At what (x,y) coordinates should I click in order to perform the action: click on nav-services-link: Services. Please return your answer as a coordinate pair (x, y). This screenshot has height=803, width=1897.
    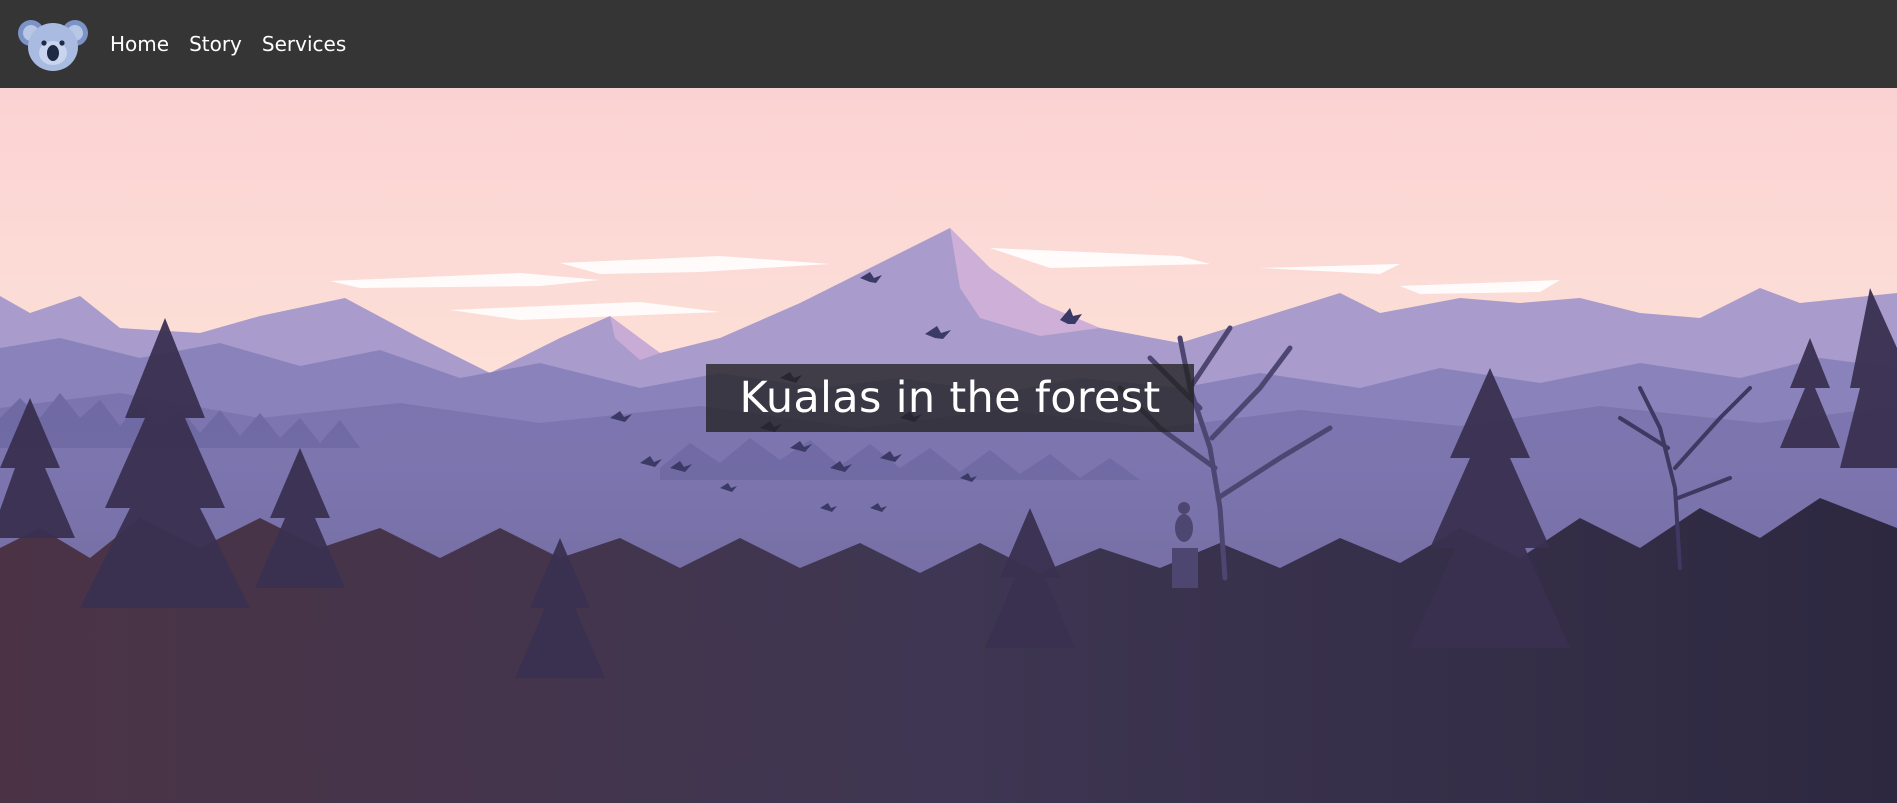
    Looking at the image, I should click on (304, 44).